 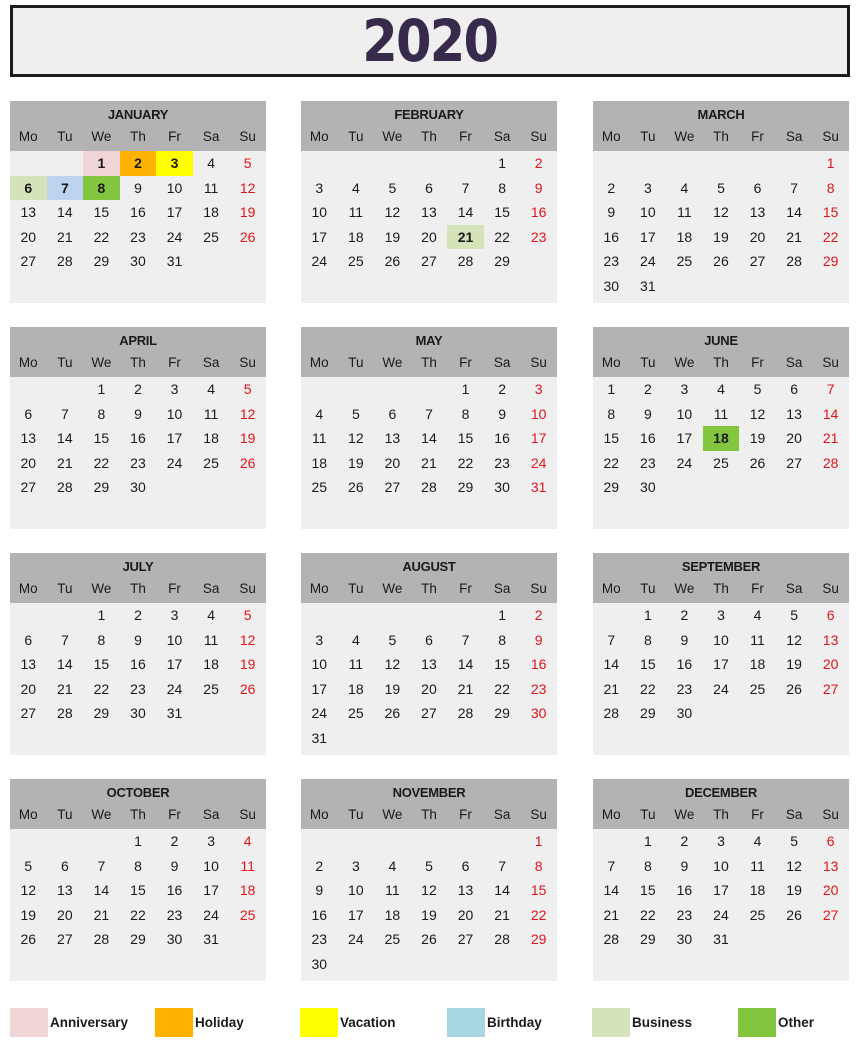 I want to click on day-cell: 5, so click(x=794, y=615).